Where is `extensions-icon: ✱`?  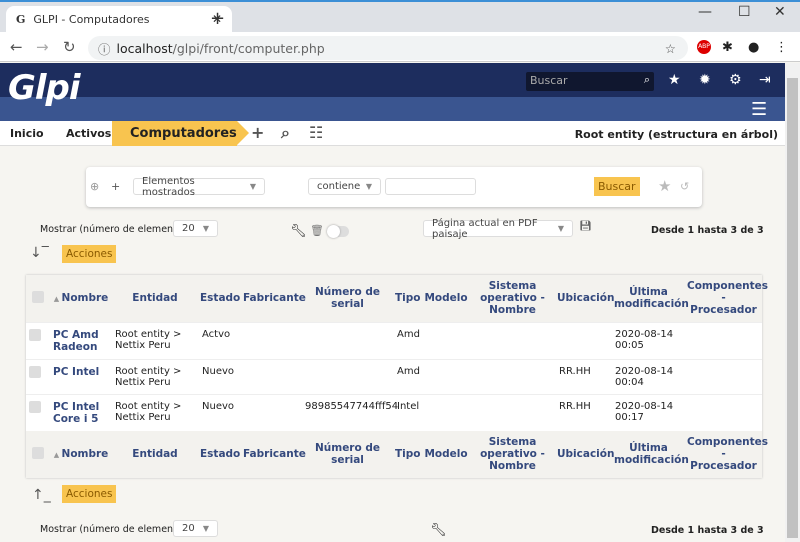
extensions-icon: ✱ is located at coordinates (727, 47).